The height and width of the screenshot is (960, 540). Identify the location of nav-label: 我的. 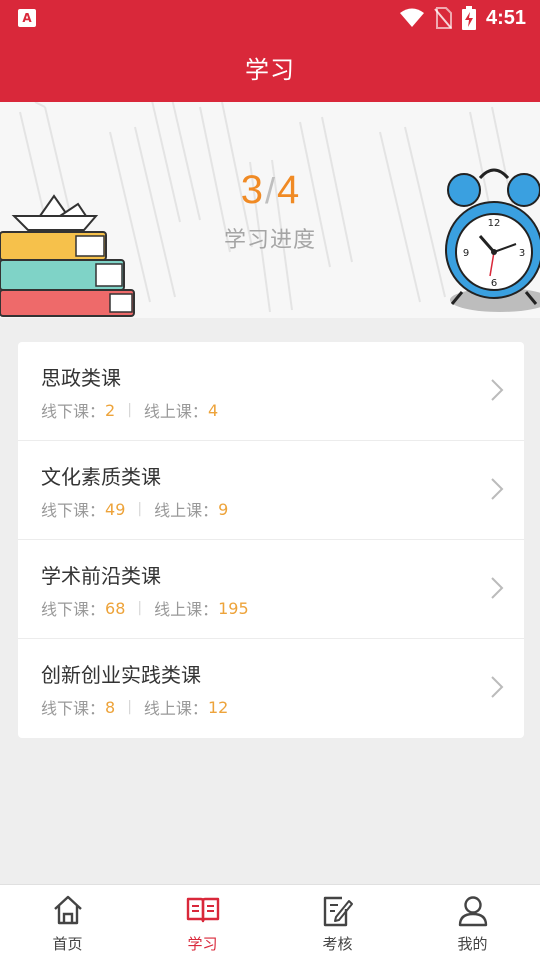
(472, 944).